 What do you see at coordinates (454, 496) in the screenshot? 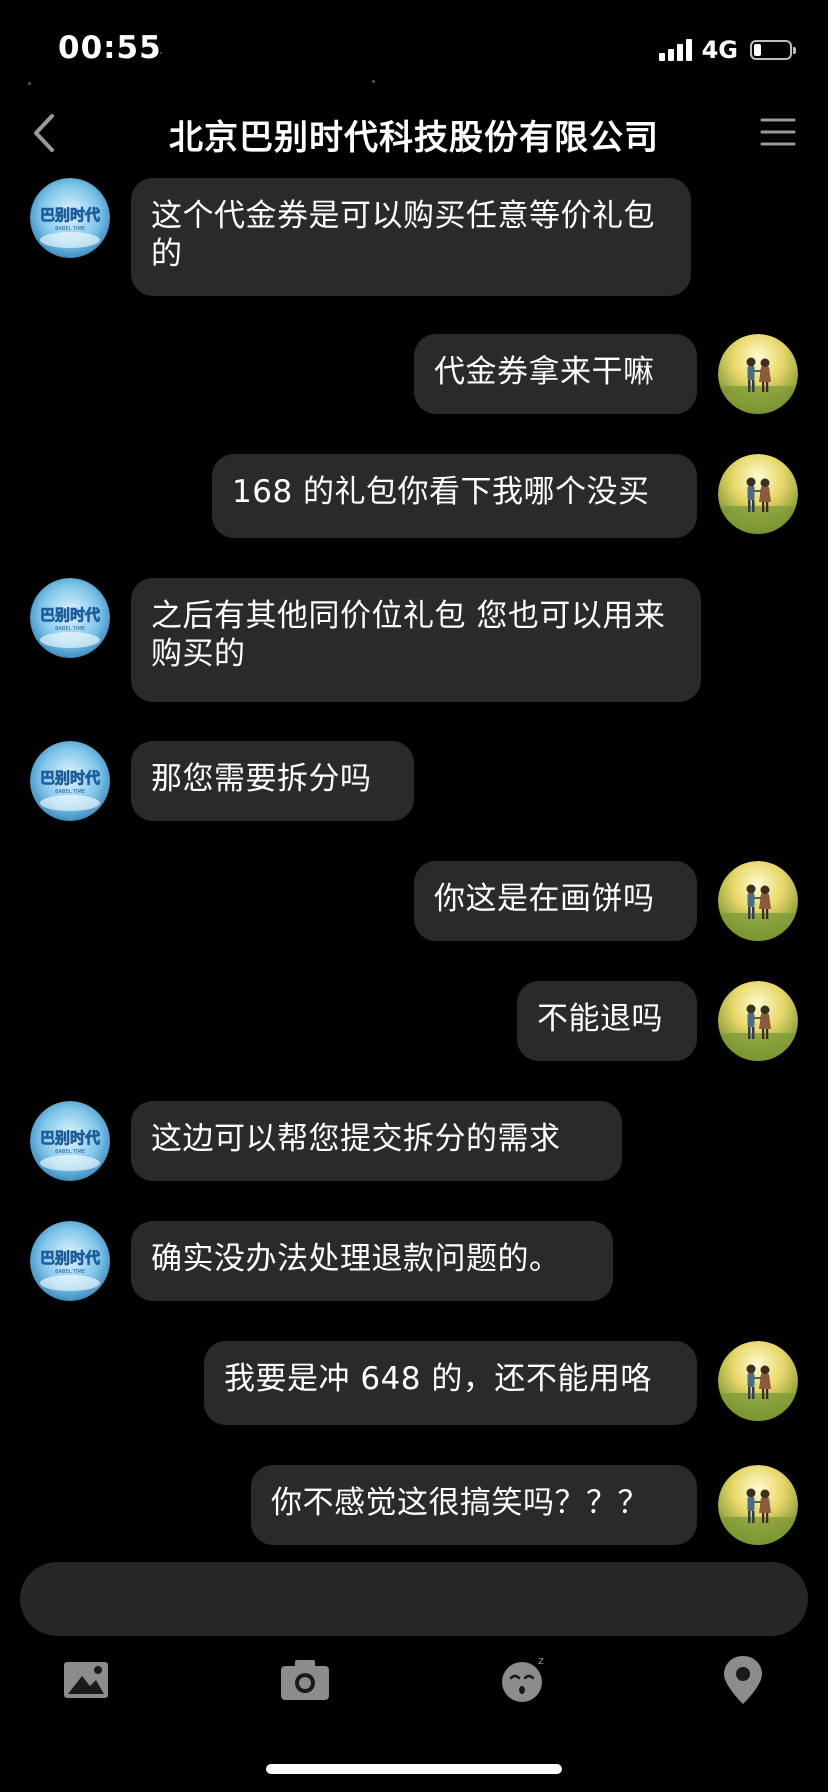
I see `message-bubble: 168 的礼包你看下我哪个没买` at bounding box center [454, 496].